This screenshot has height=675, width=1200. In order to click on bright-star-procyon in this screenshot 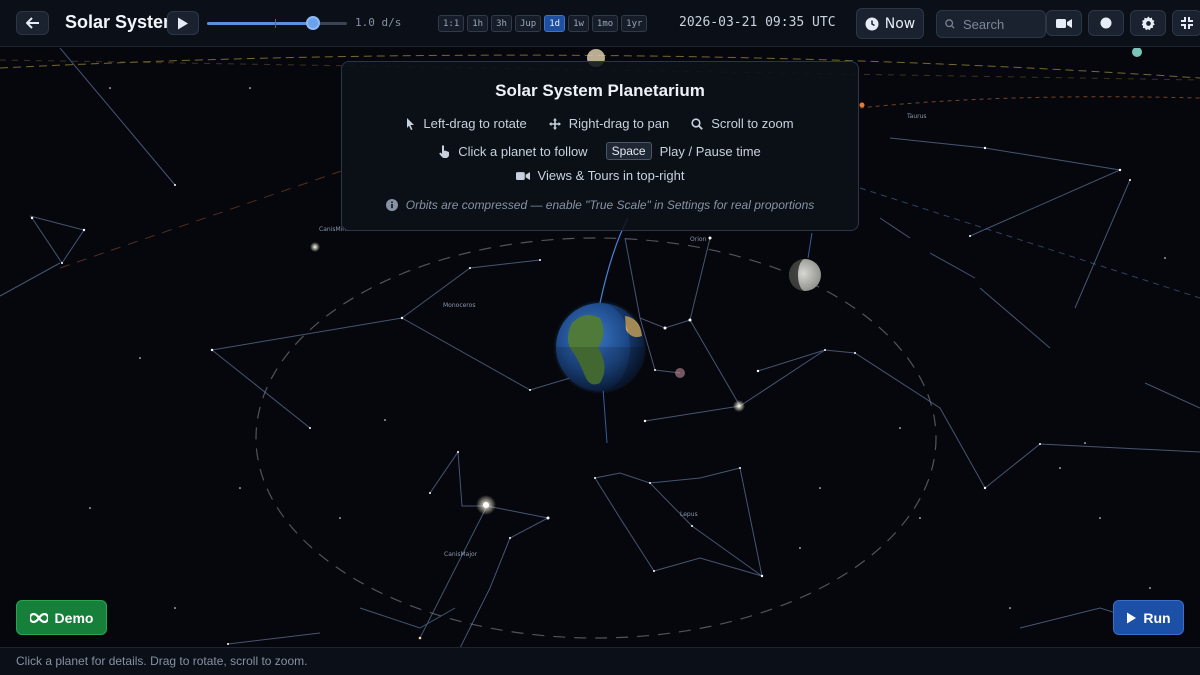, I will do `click(315, 247)`.